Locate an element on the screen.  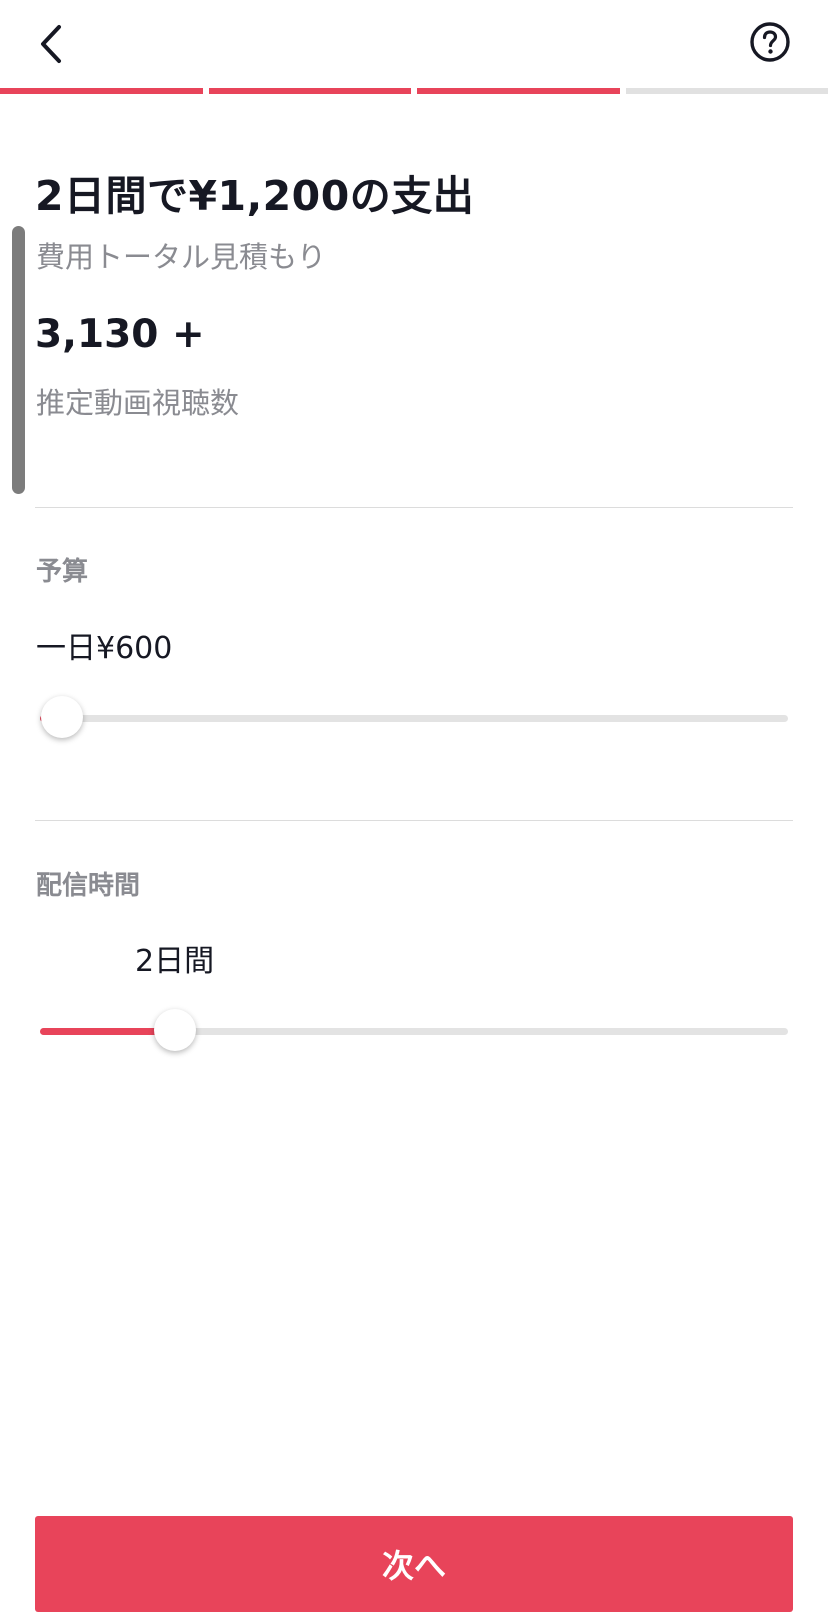
step-progress-bar is located at coordinates (414, 91).